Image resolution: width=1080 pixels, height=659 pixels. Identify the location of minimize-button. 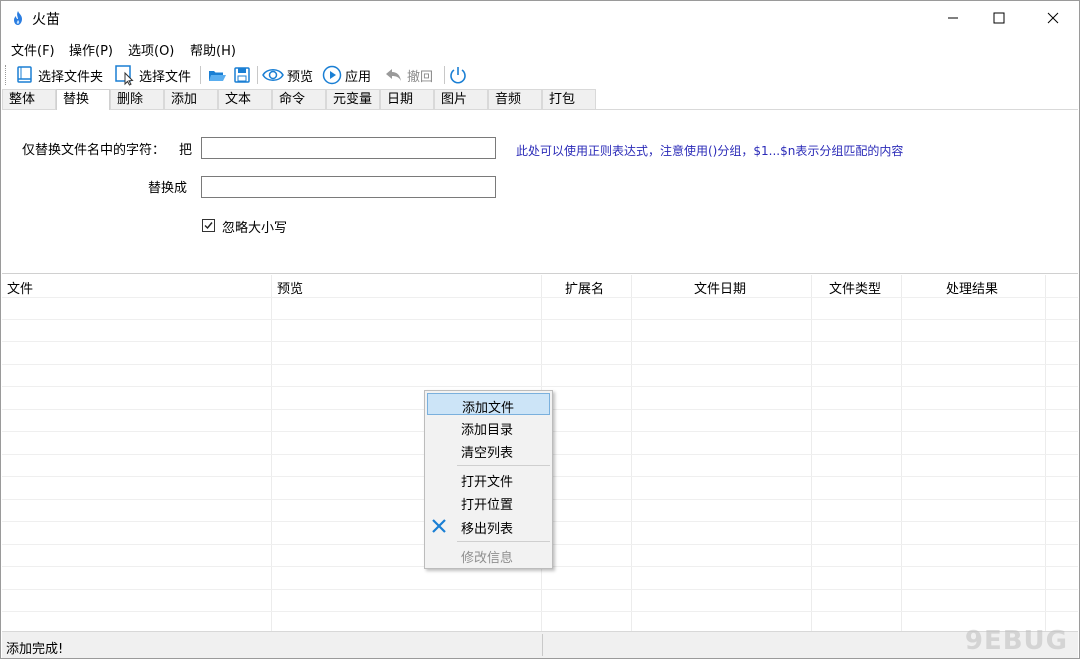
(953, 18).